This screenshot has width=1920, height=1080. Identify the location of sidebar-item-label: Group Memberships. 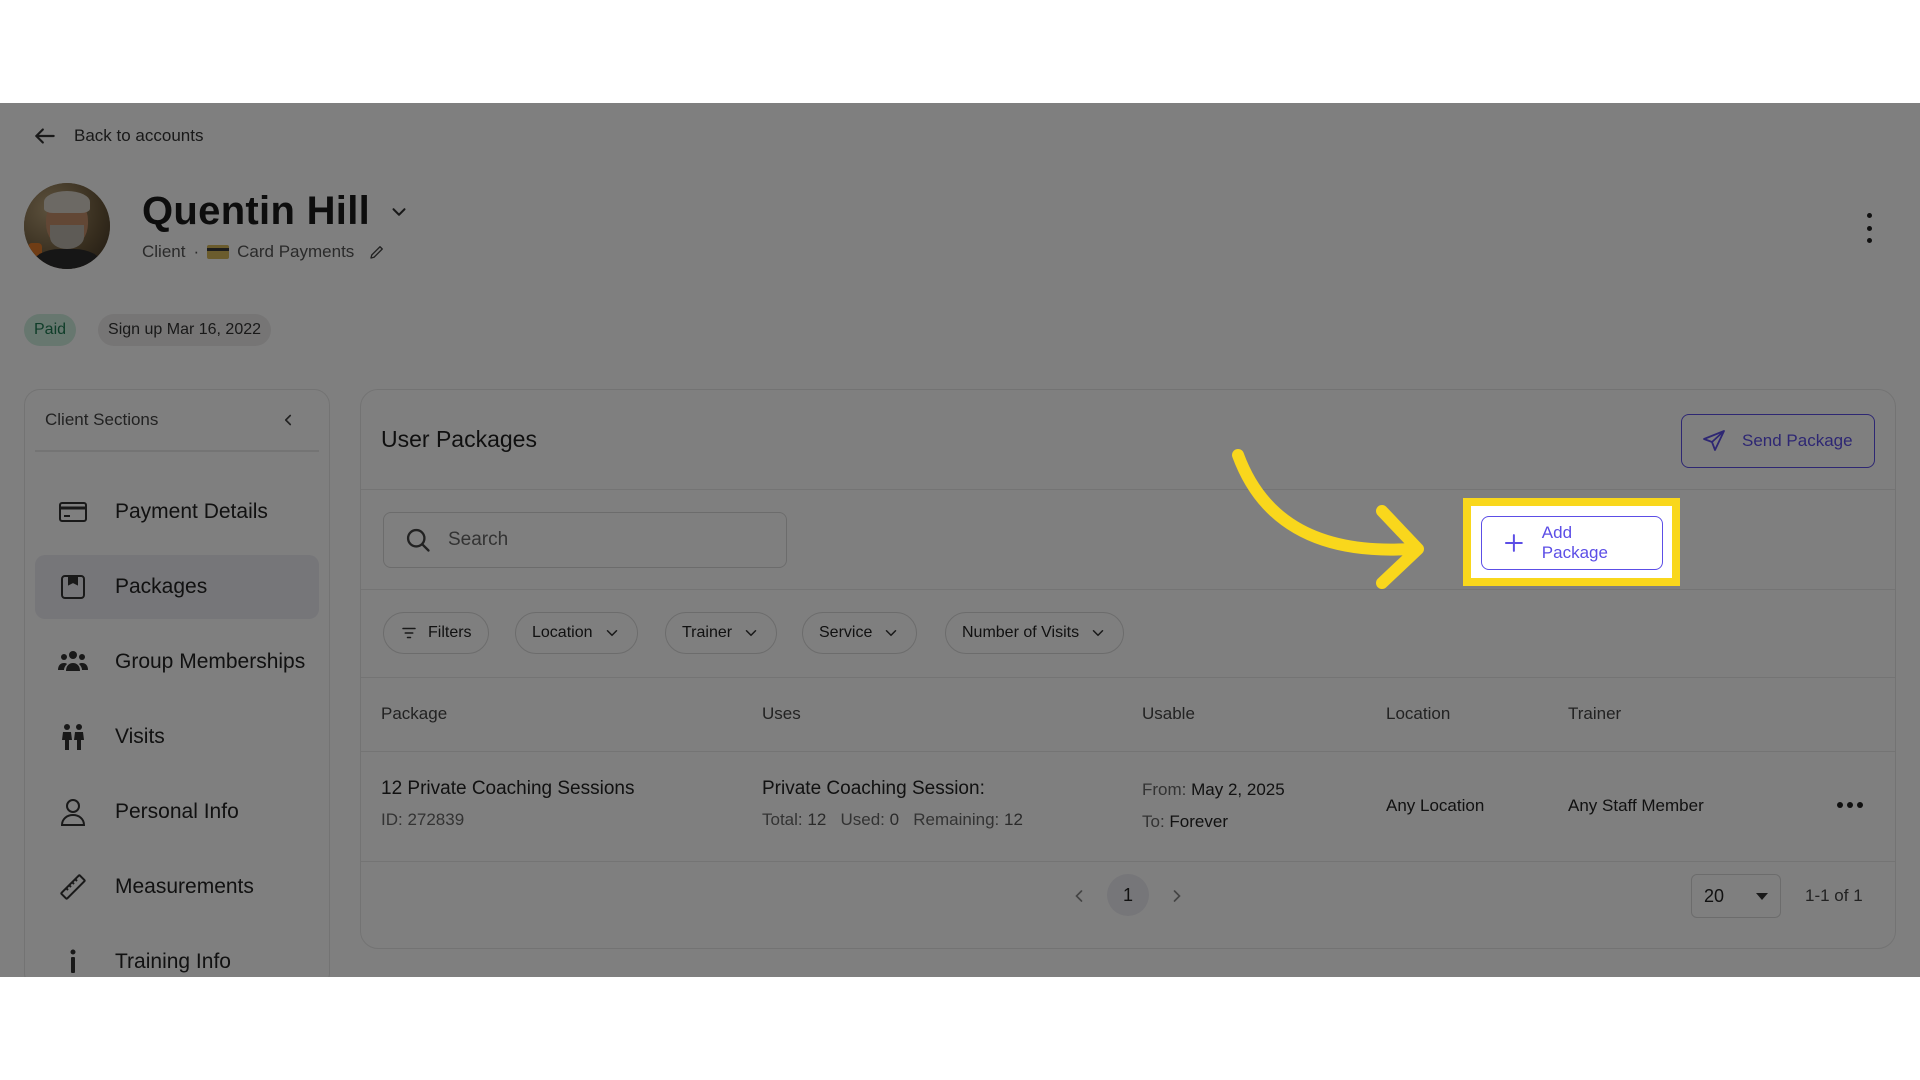
(210, 661).